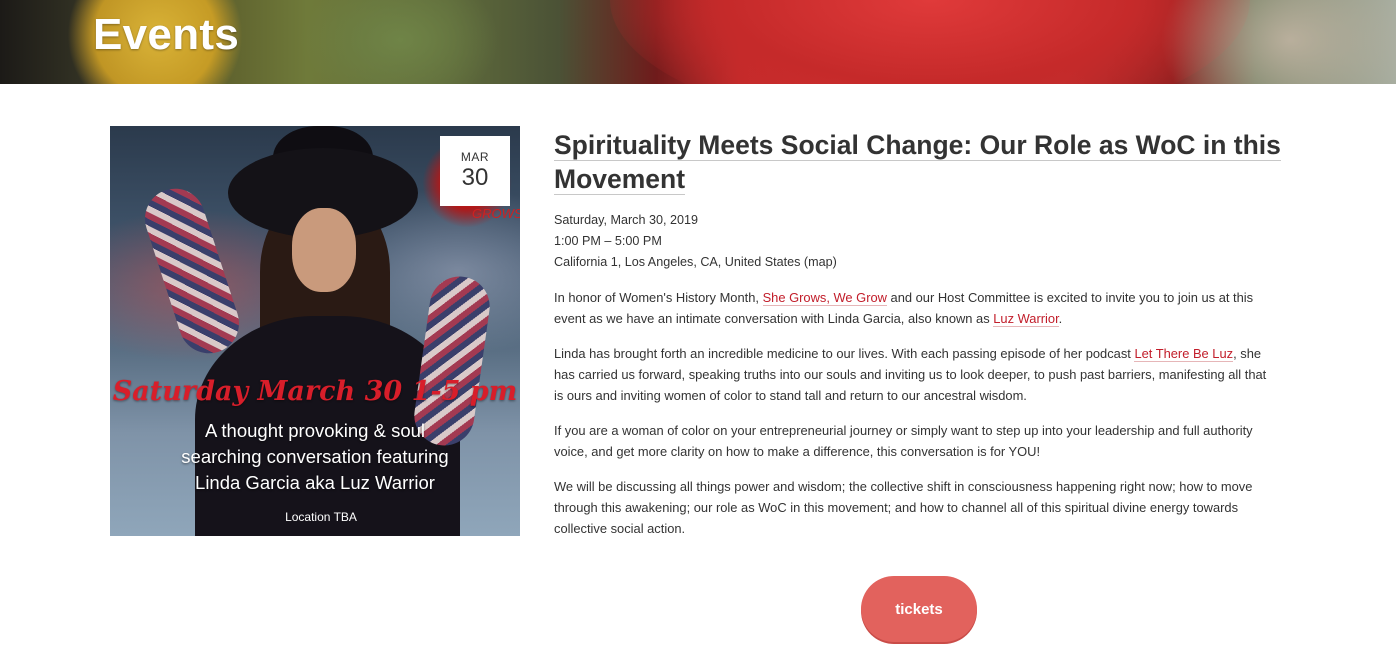 The width and height of the screenshot is (1396, 653). What do you see at coordinates (919, 609) in the screenshot?
I see `tickets-button: tickets` at bounding box center [919, 609].